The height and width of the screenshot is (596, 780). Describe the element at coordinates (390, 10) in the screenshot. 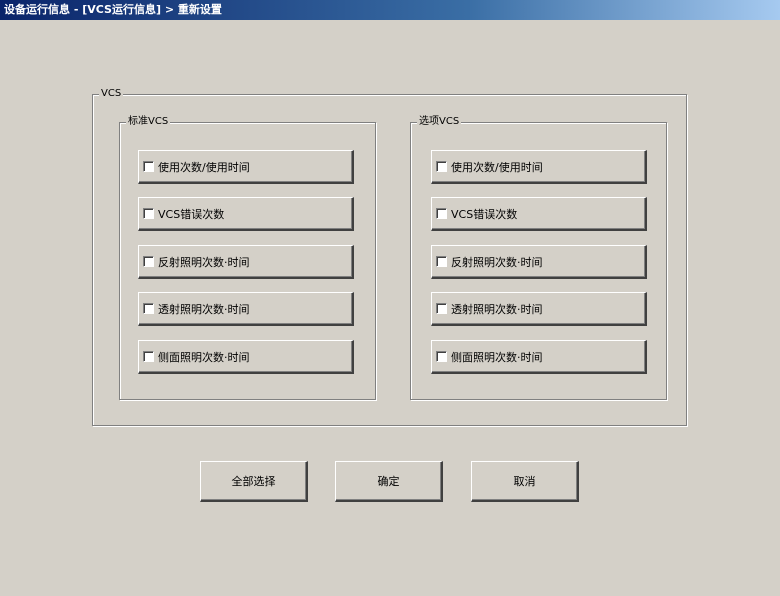

I see `window-title-bar: 设备运行信息 - [VCS运行信息] > 重新设置` at that location.